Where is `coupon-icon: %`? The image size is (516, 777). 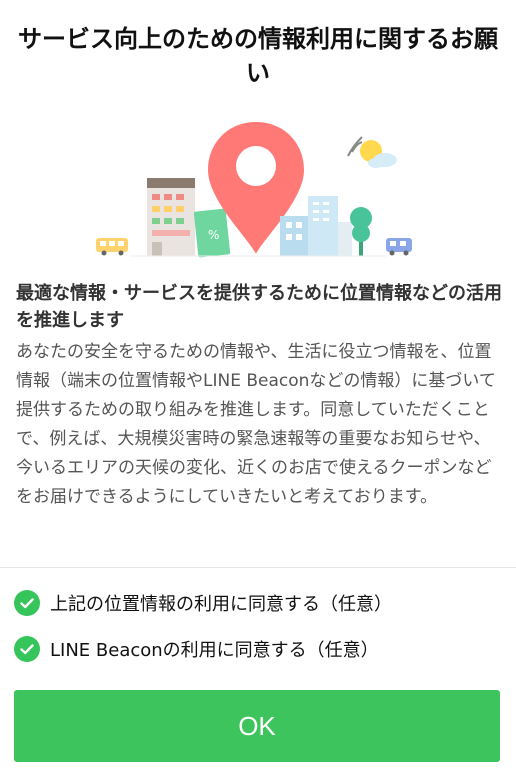
coupon-icon: % is located at coordinates (212, 233).